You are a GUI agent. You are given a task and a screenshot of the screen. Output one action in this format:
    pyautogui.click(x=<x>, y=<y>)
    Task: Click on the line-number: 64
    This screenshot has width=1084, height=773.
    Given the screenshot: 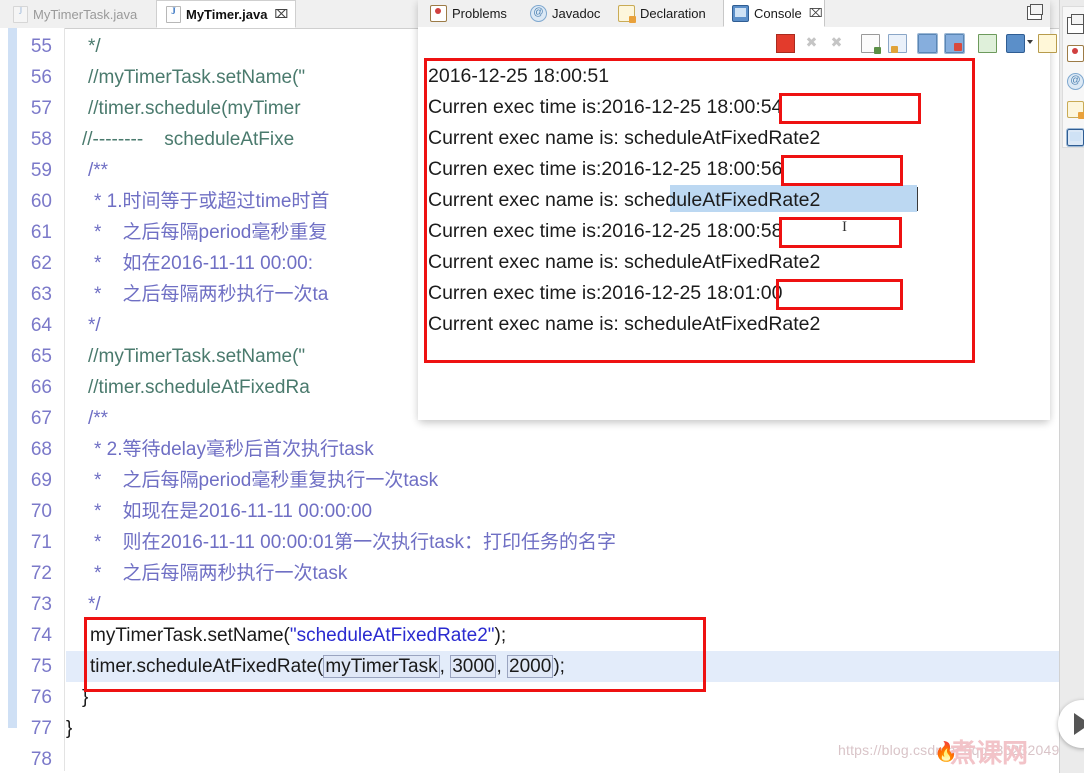 What is the action you would take?
    pyautogui.click(x=41, y=325)
    